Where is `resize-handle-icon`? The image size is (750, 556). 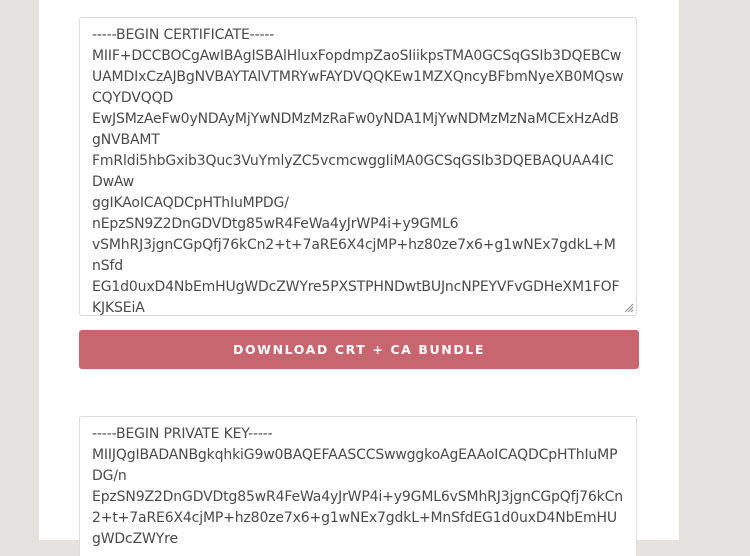 resize-handle-icon is located at coordinates (629, 308).